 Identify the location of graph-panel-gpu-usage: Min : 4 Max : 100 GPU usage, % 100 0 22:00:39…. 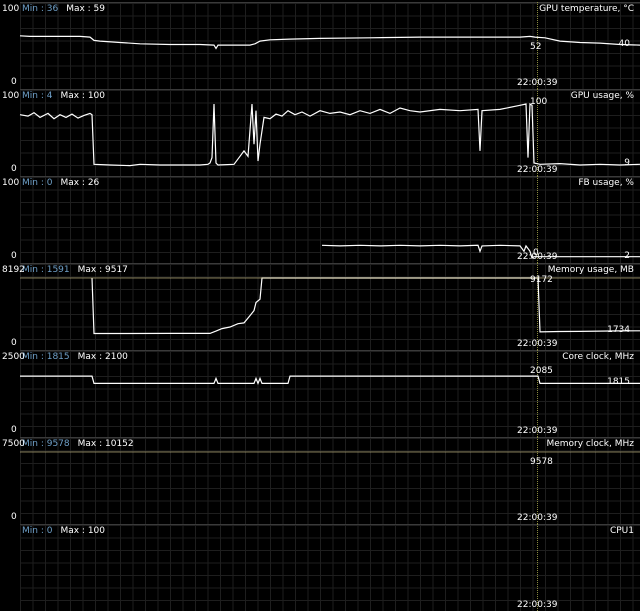
(320, 132).